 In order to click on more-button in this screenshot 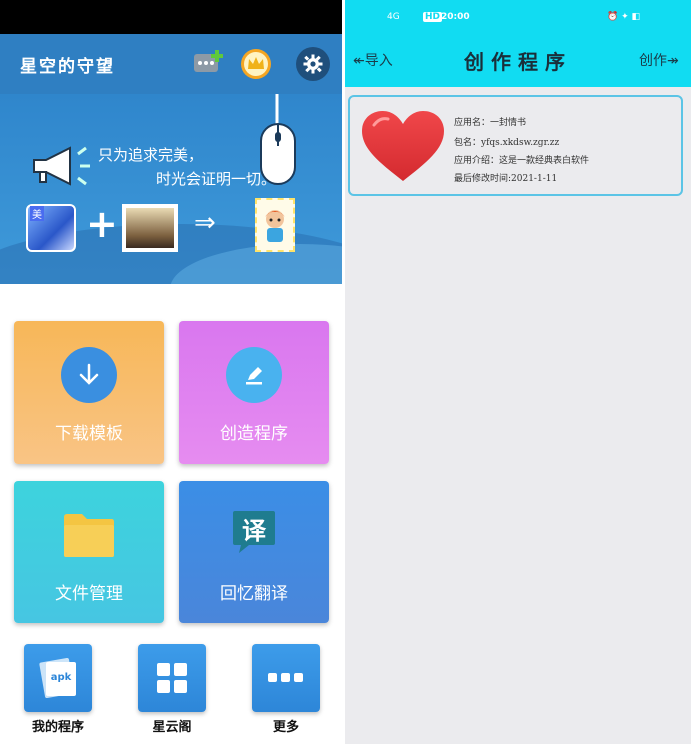, I will do `click(286, 678)`.